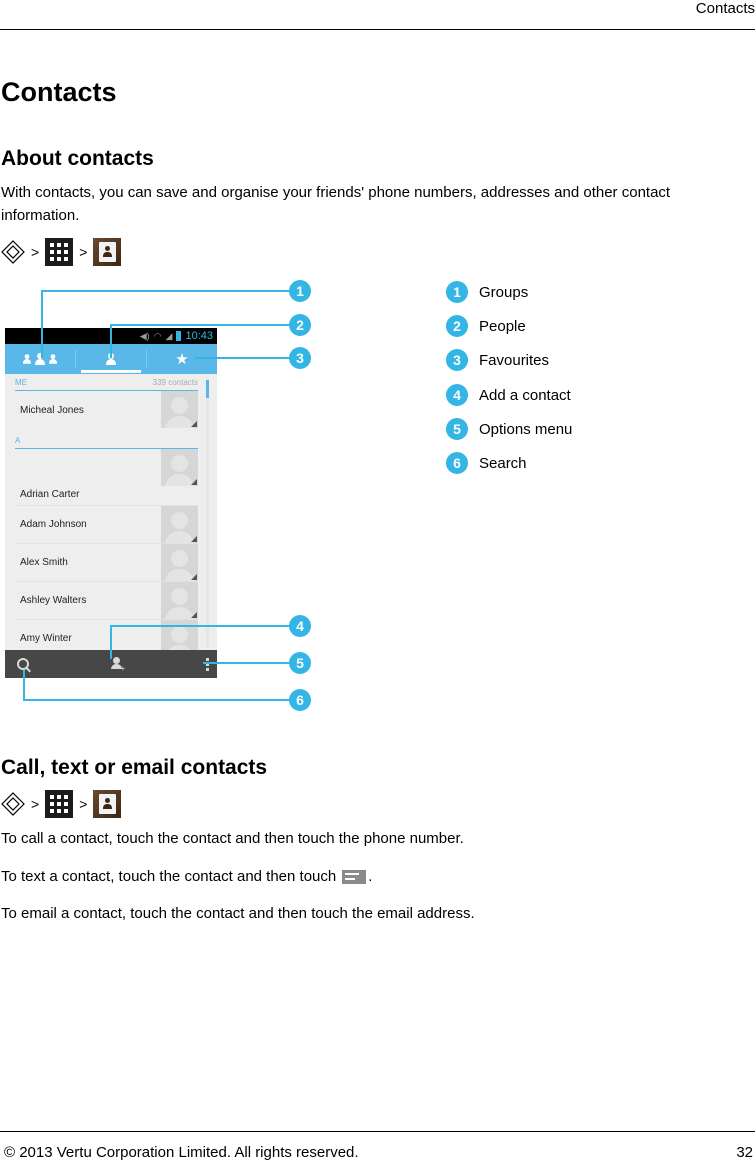 The image size is (755, 1162). I want to click on header-divider, so click(377, 29).